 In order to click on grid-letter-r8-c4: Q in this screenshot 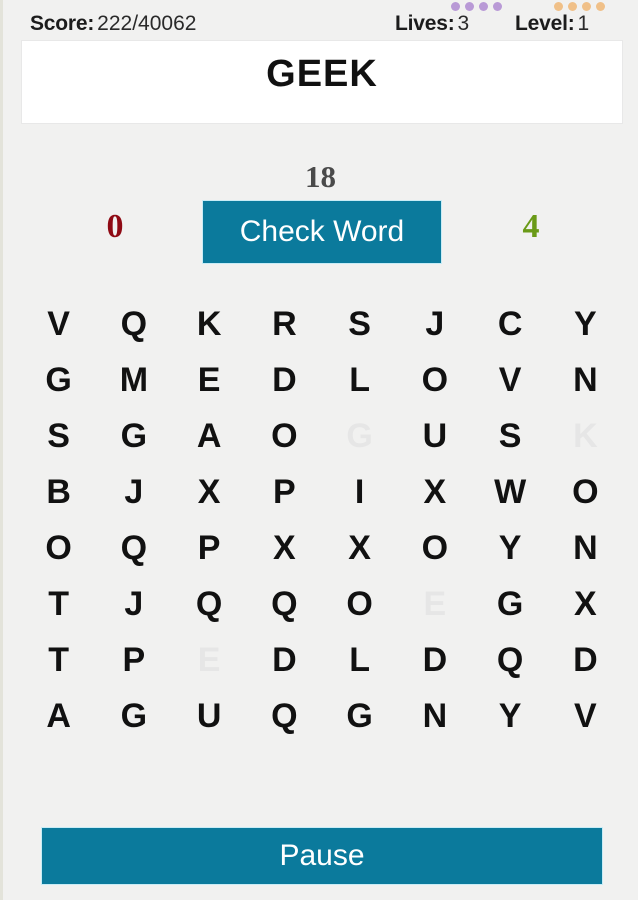, I will do `click(284, 716)`.